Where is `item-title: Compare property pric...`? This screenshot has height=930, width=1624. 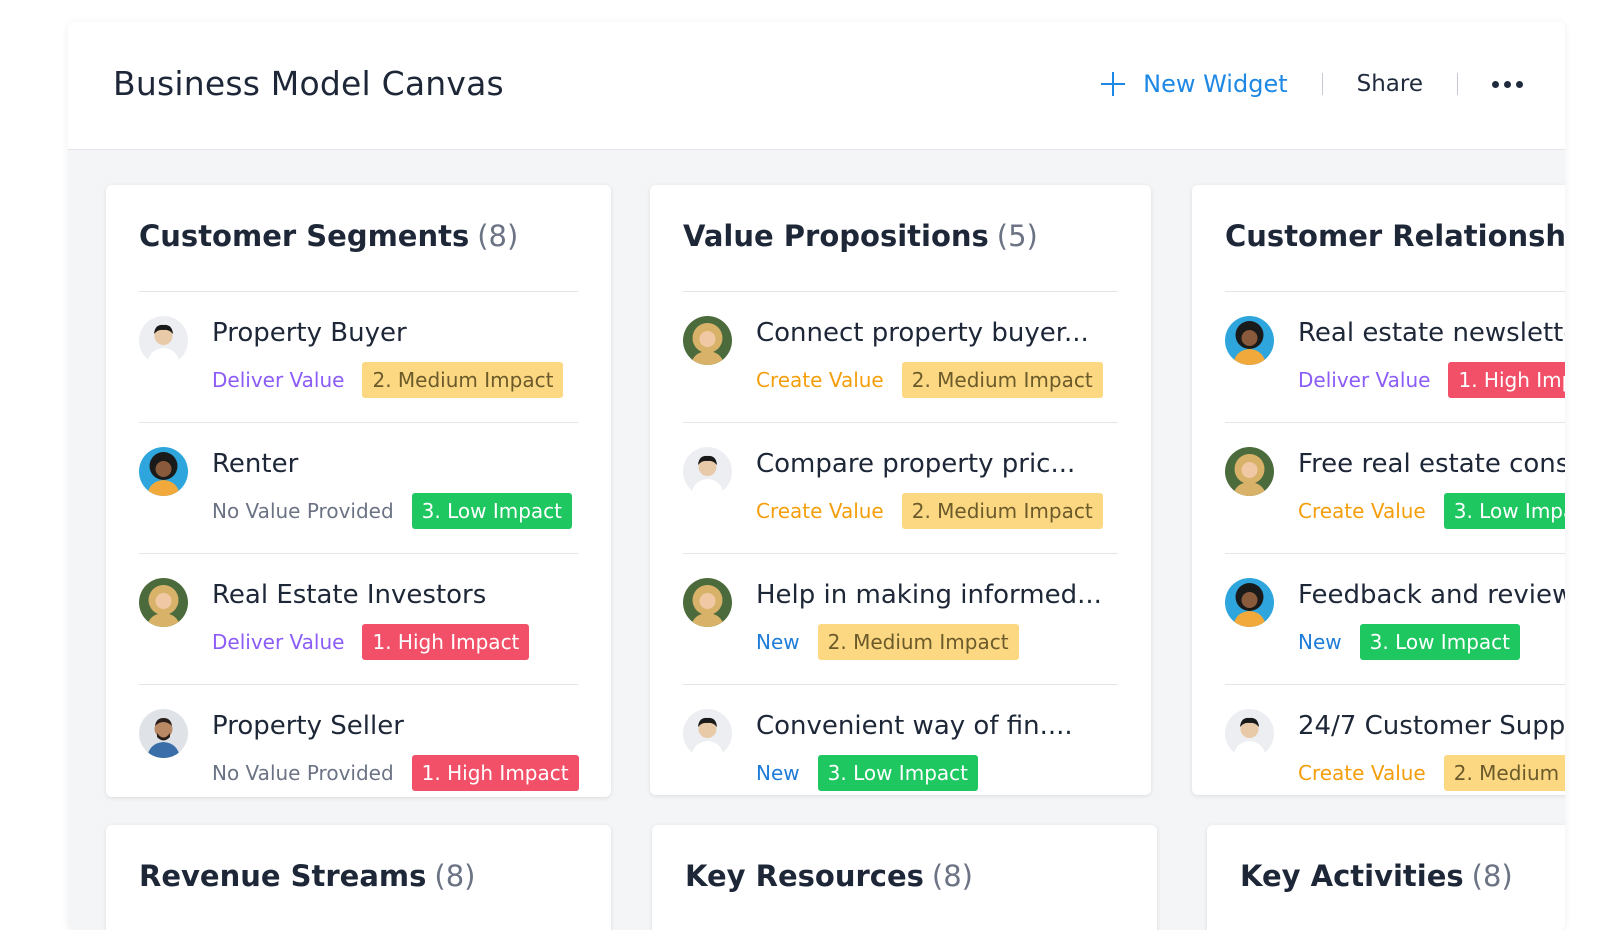 item-title: Compare property pric... is located at coordinates (916, 464).